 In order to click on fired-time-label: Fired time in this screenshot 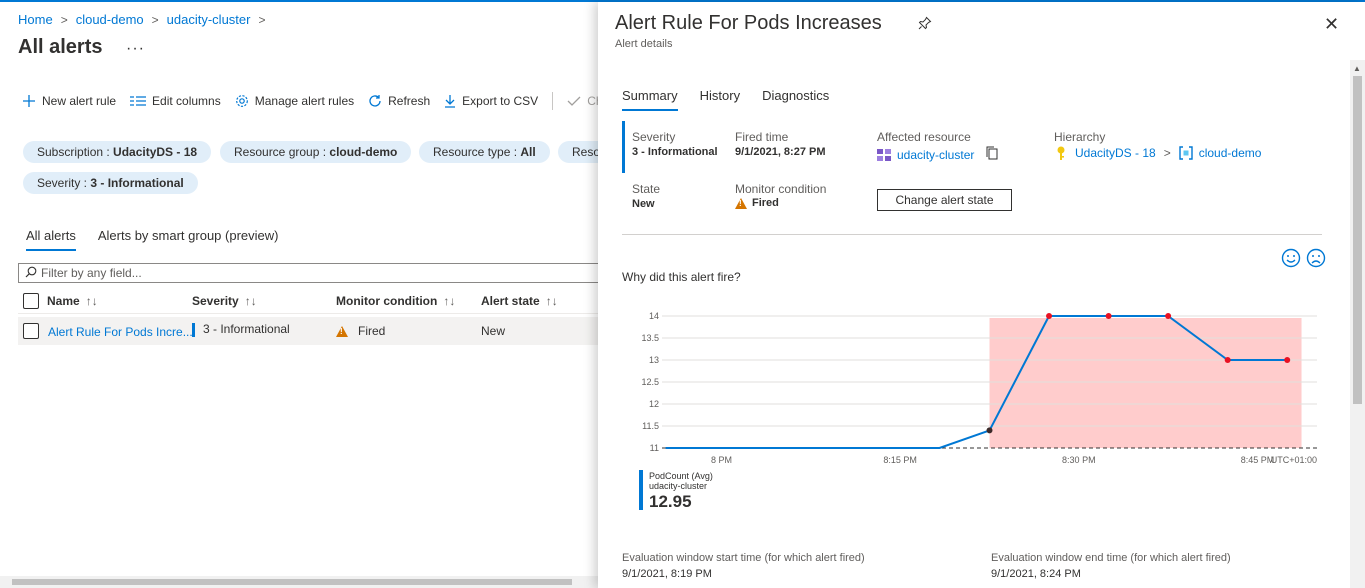, I will do `click(762, 137)`.